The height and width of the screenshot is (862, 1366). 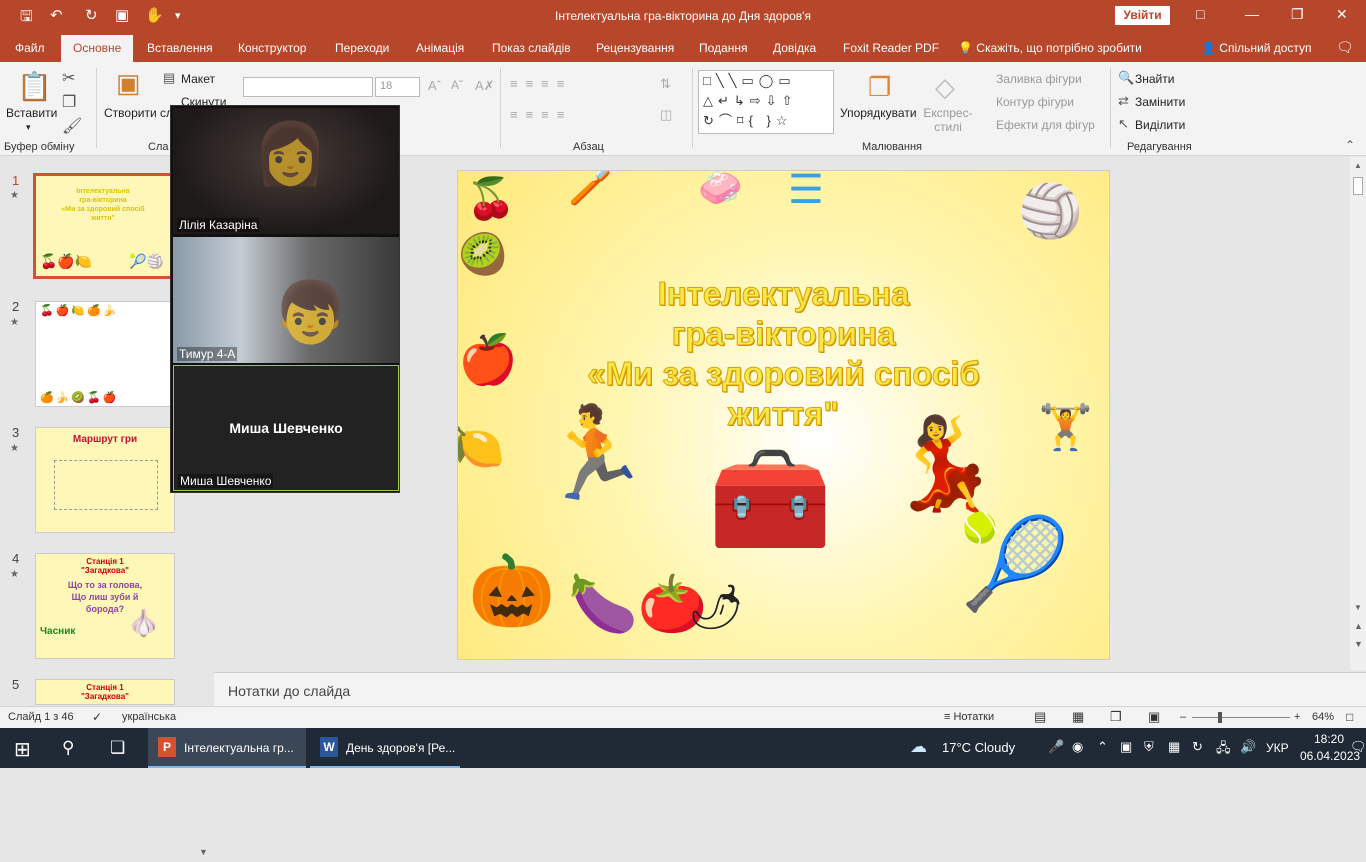 I want to click on windows-start-icon: ⊞, so click(x=22, y=749).